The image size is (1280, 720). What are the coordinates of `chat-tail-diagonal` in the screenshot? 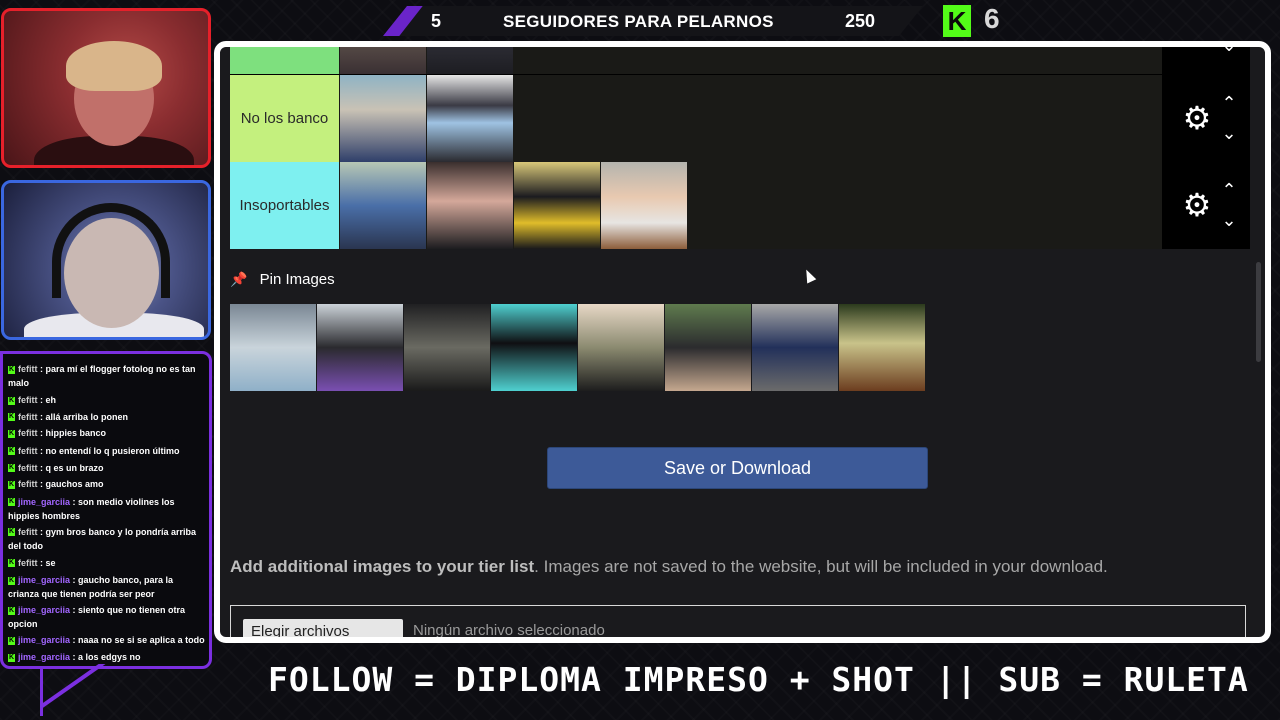 It's located at (85, 690).